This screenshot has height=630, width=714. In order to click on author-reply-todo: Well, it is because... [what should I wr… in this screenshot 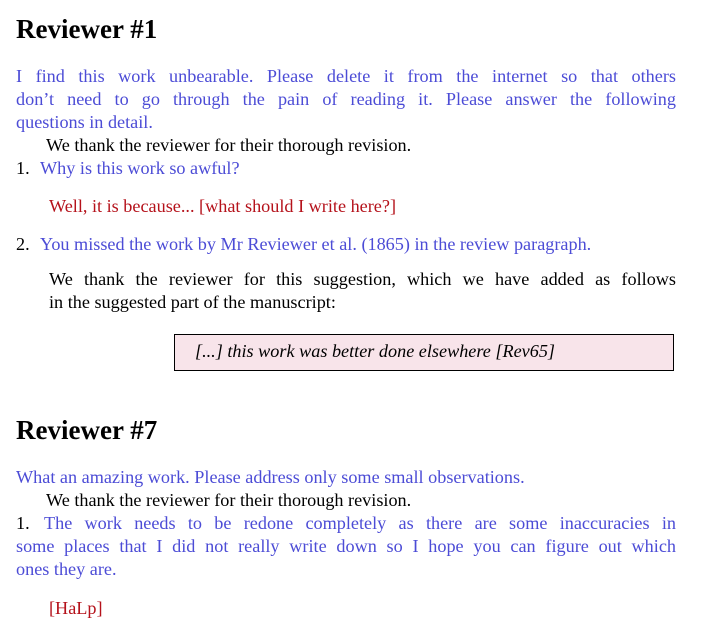, I will do `click(223, 206)`.